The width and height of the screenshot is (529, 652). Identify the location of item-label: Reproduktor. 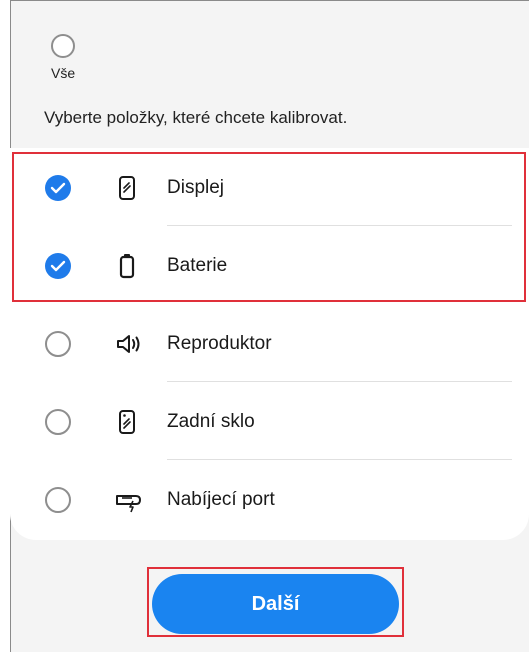
(219, 343).